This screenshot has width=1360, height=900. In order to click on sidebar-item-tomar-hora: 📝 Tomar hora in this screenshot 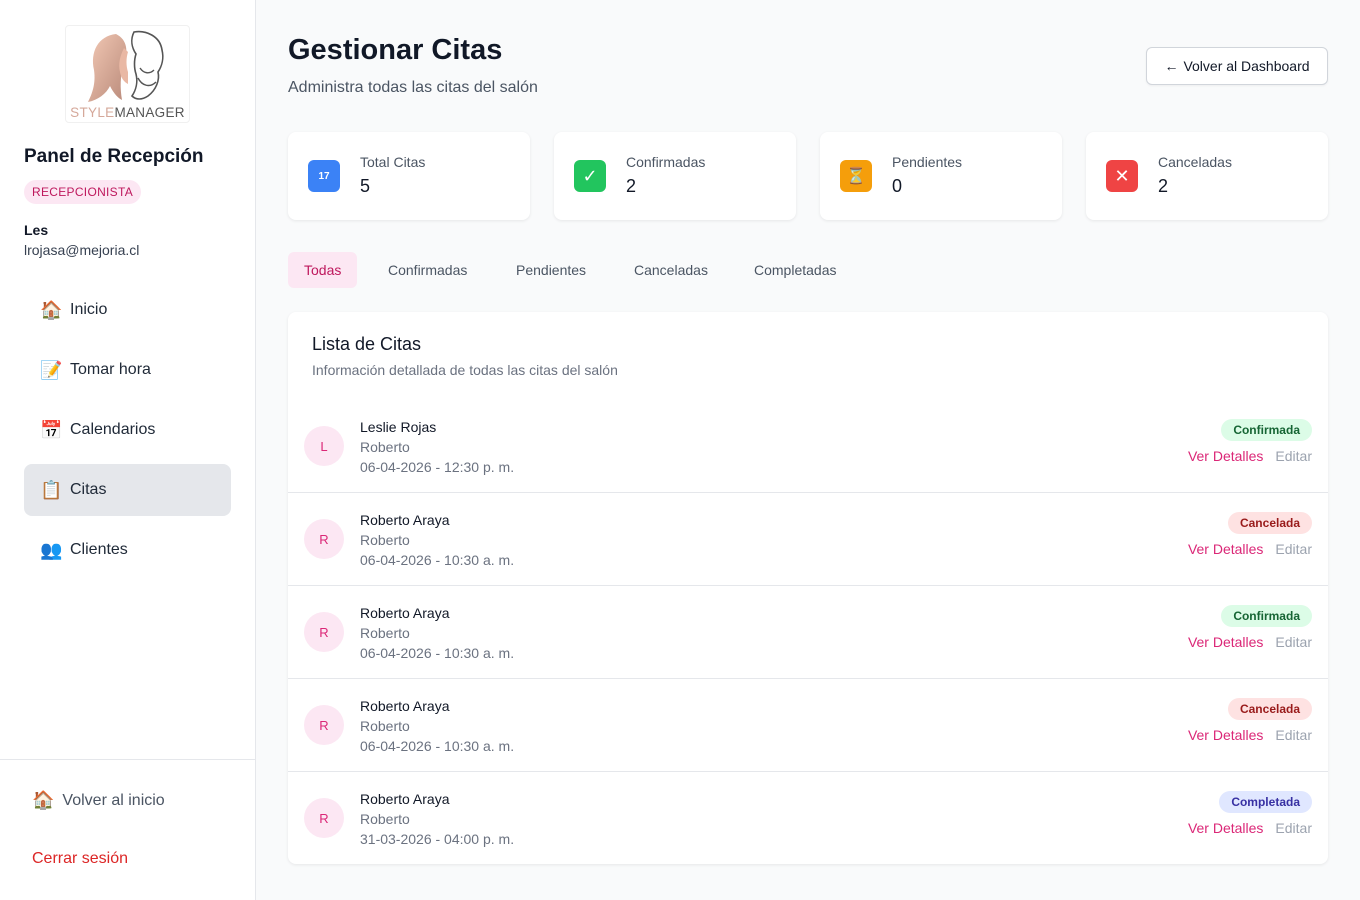, I will do `click(127, 370)`.